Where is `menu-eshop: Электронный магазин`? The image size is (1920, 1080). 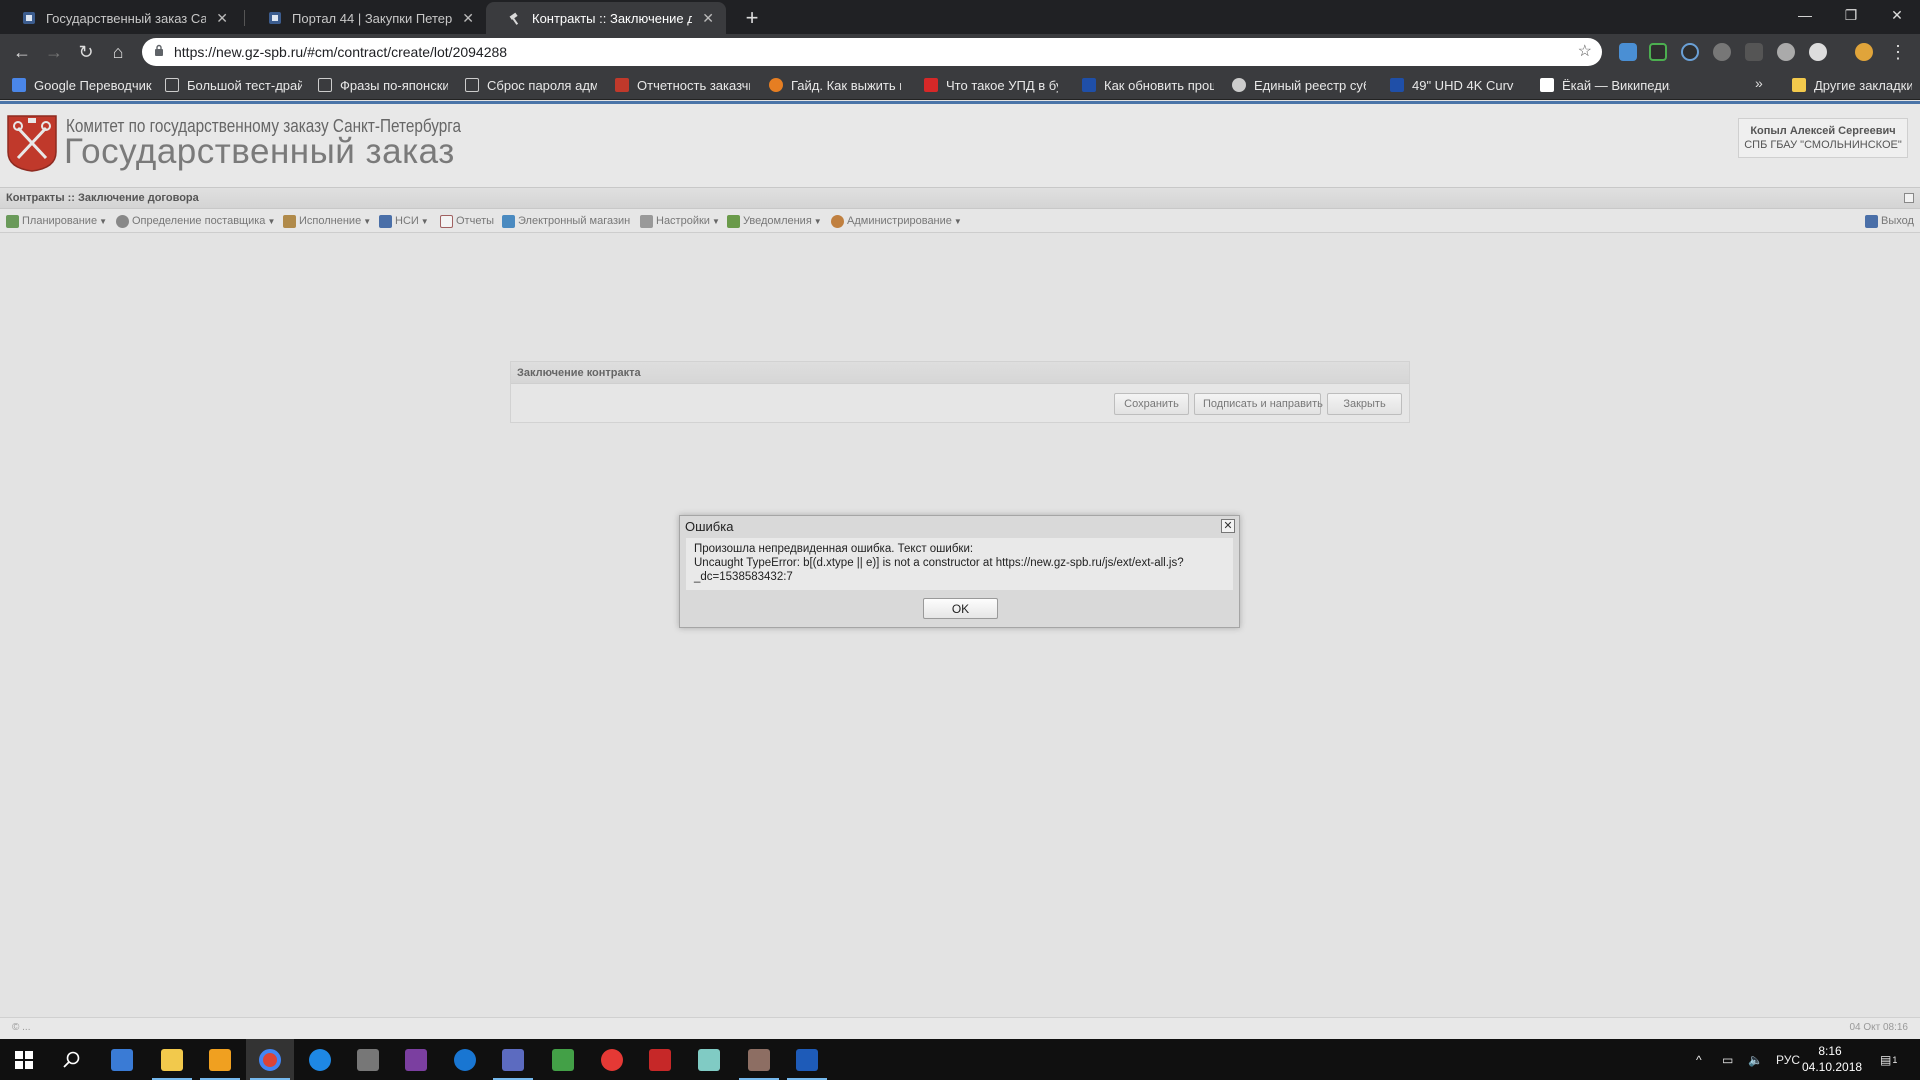 menu-eshop: Электронный магазин is located at coordinates (566, 221).